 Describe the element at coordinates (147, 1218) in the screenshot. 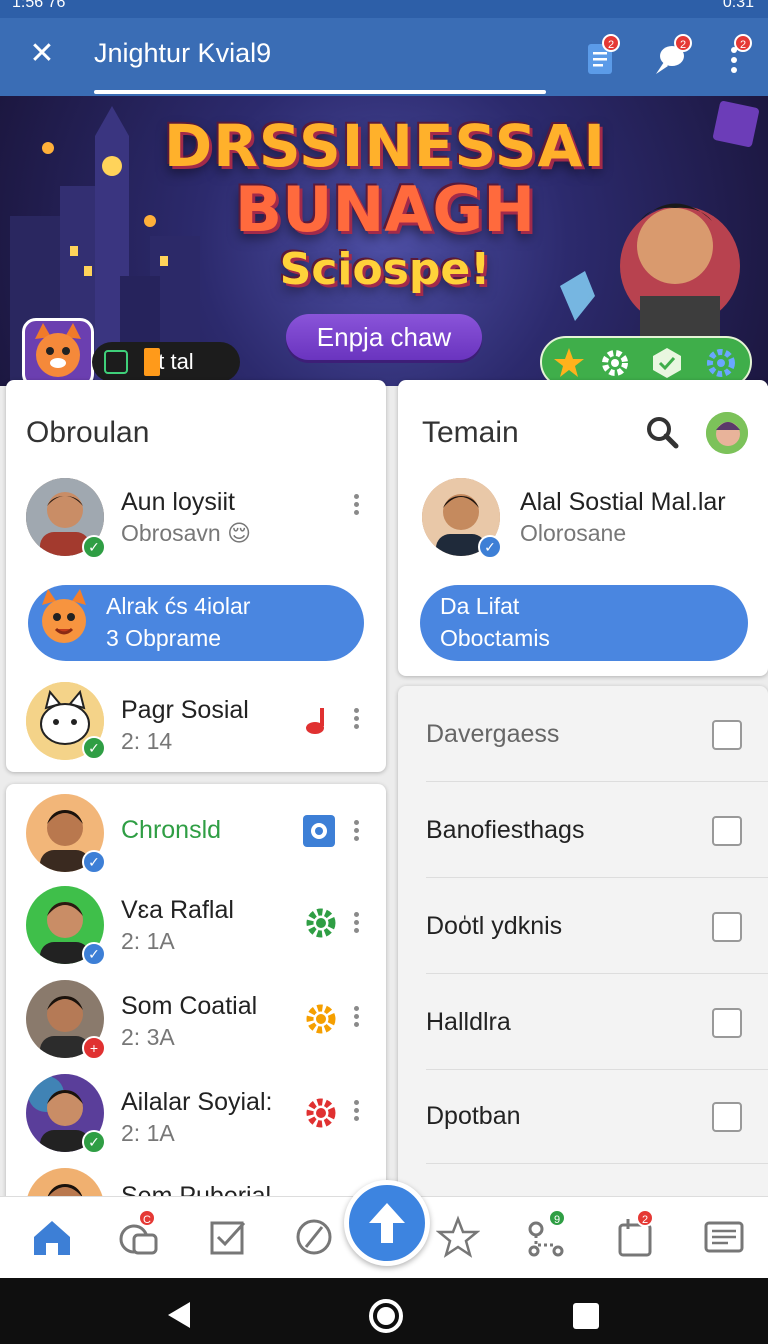

I see `chat-badge: C` at that location.